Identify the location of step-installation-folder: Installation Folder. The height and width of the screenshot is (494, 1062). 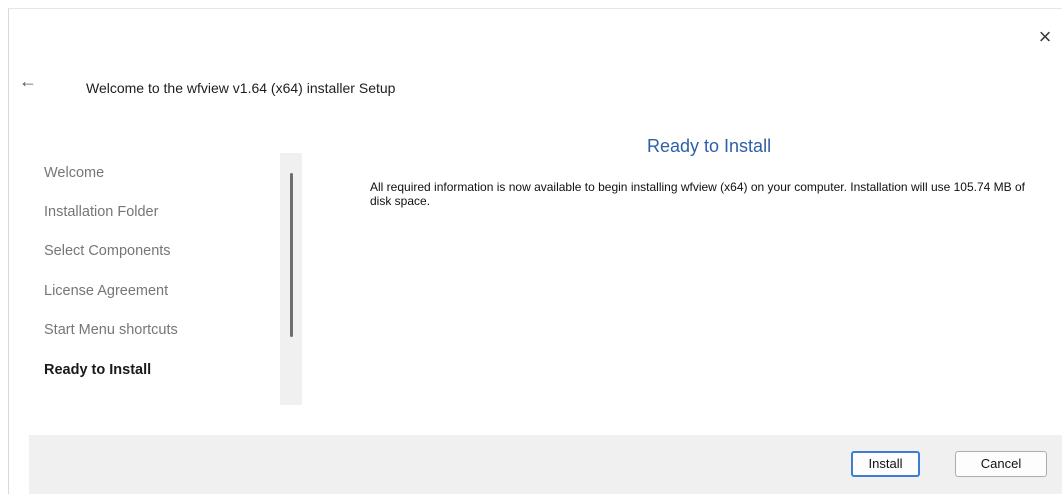
(101, 212).